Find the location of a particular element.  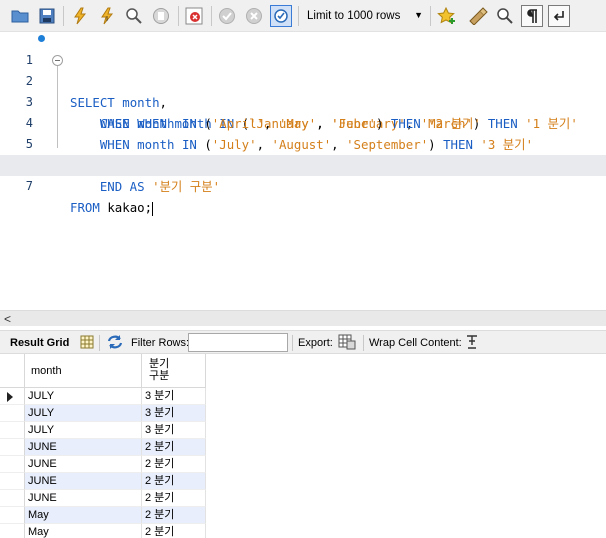

commit-icon is located at coordinates (227, 16).